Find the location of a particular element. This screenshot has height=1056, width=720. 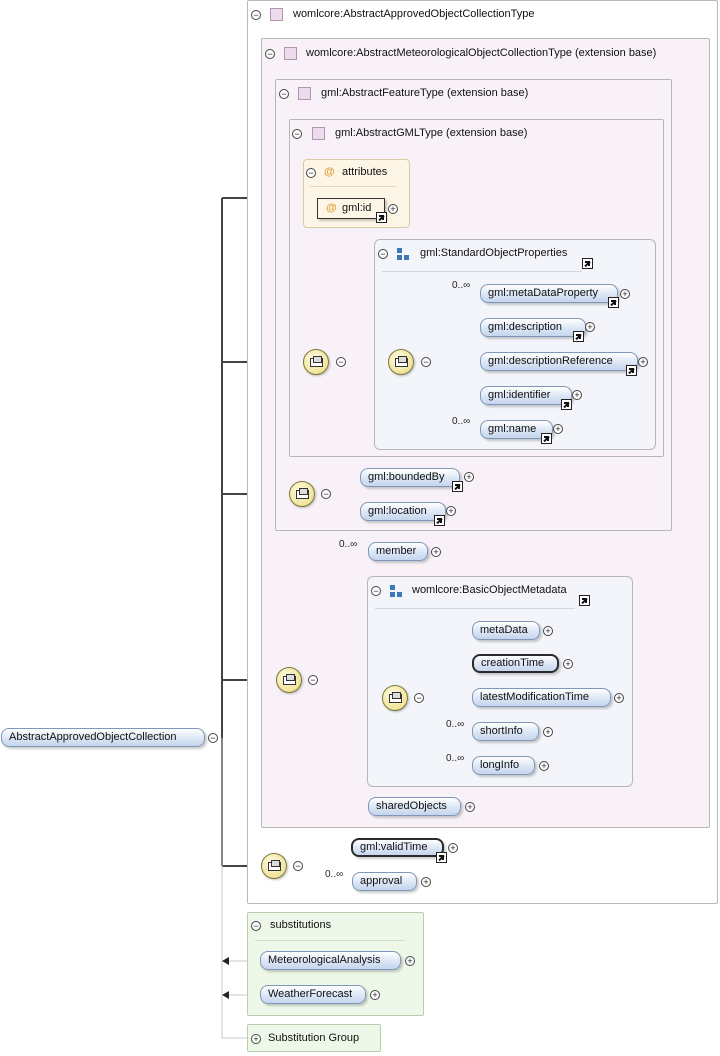

element-label: creationTime is located at coordinates (513, 663).